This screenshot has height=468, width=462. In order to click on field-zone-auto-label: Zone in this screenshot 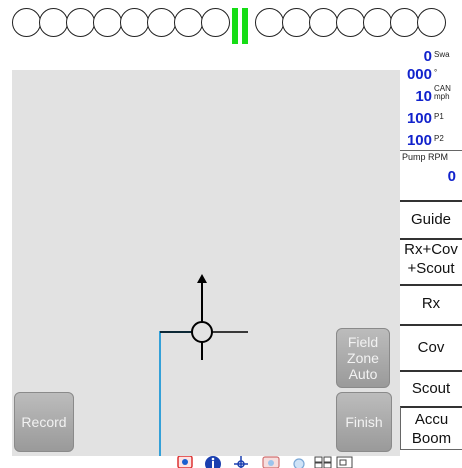, I will do `click(363, 358)`.